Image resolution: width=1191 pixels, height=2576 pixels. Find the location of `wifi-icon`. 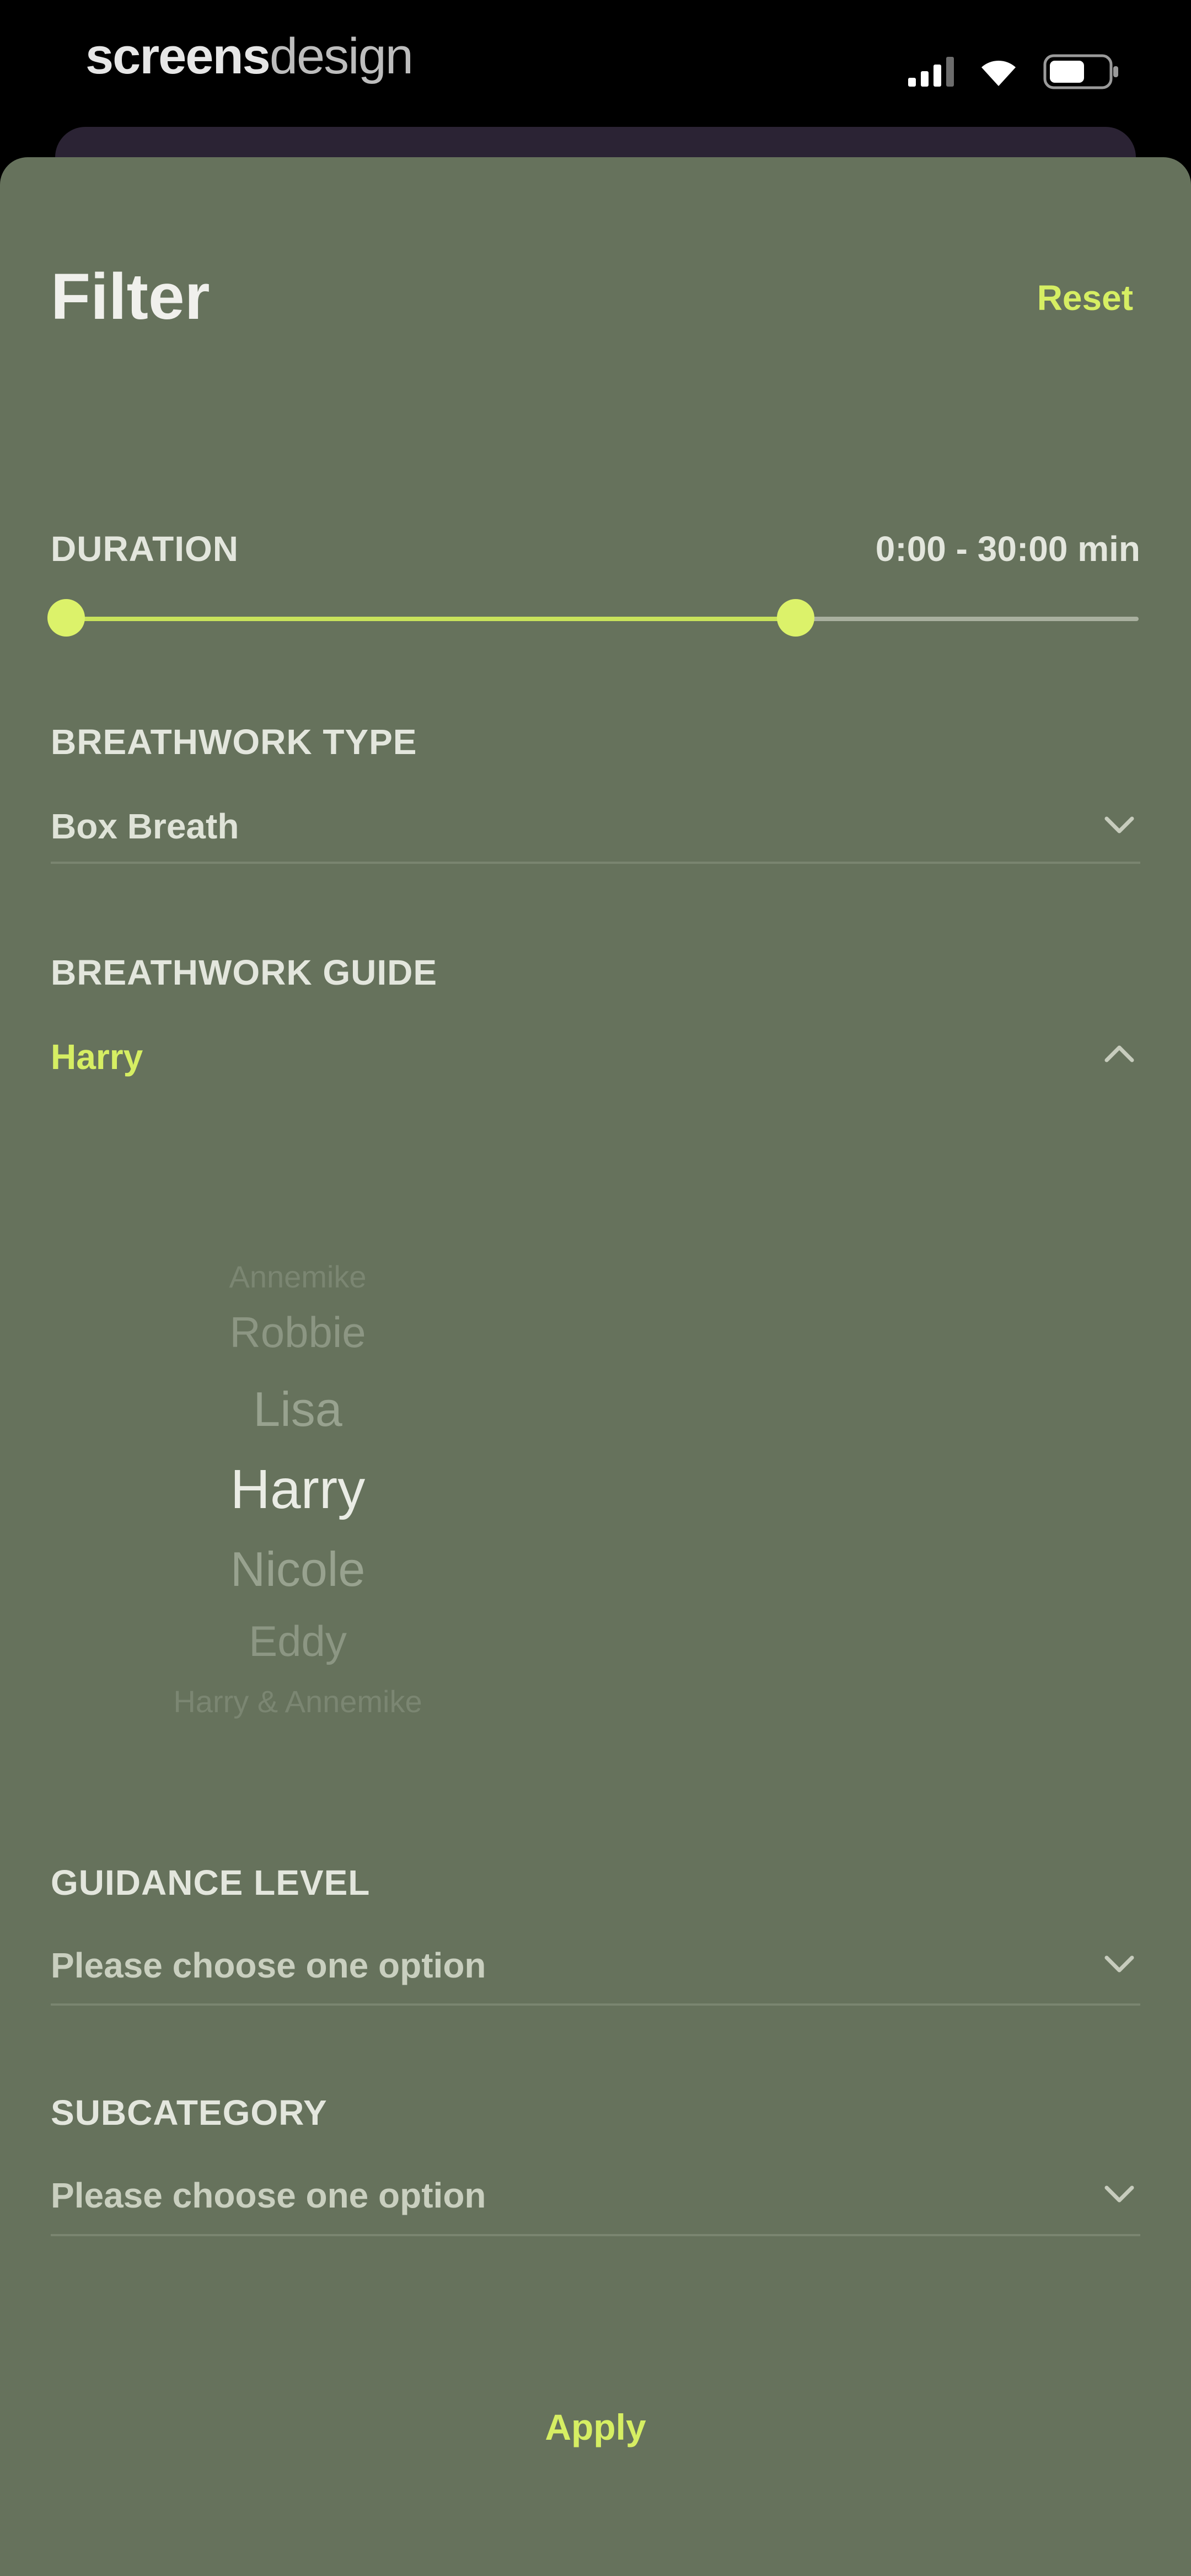

wifi-icon is located at coordinates (998, 73).